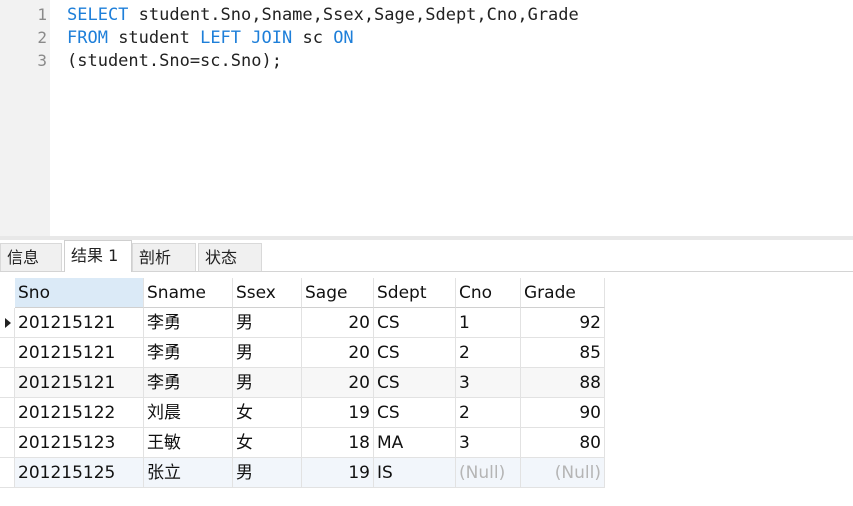  Describe the element at coordinates (230, 257) in the screenshot. I see `tab-status: 状态` at that location.